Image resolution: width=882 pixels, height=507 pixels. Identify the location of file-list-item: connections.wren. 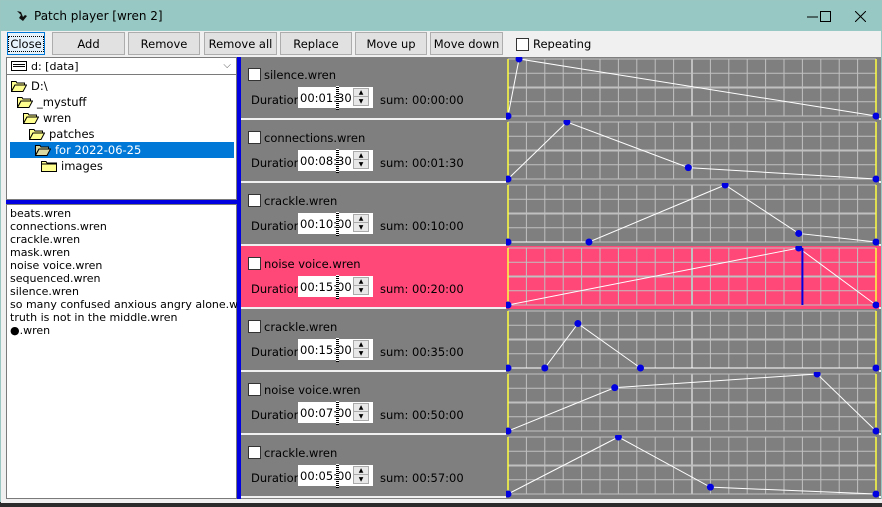
(121, 226).